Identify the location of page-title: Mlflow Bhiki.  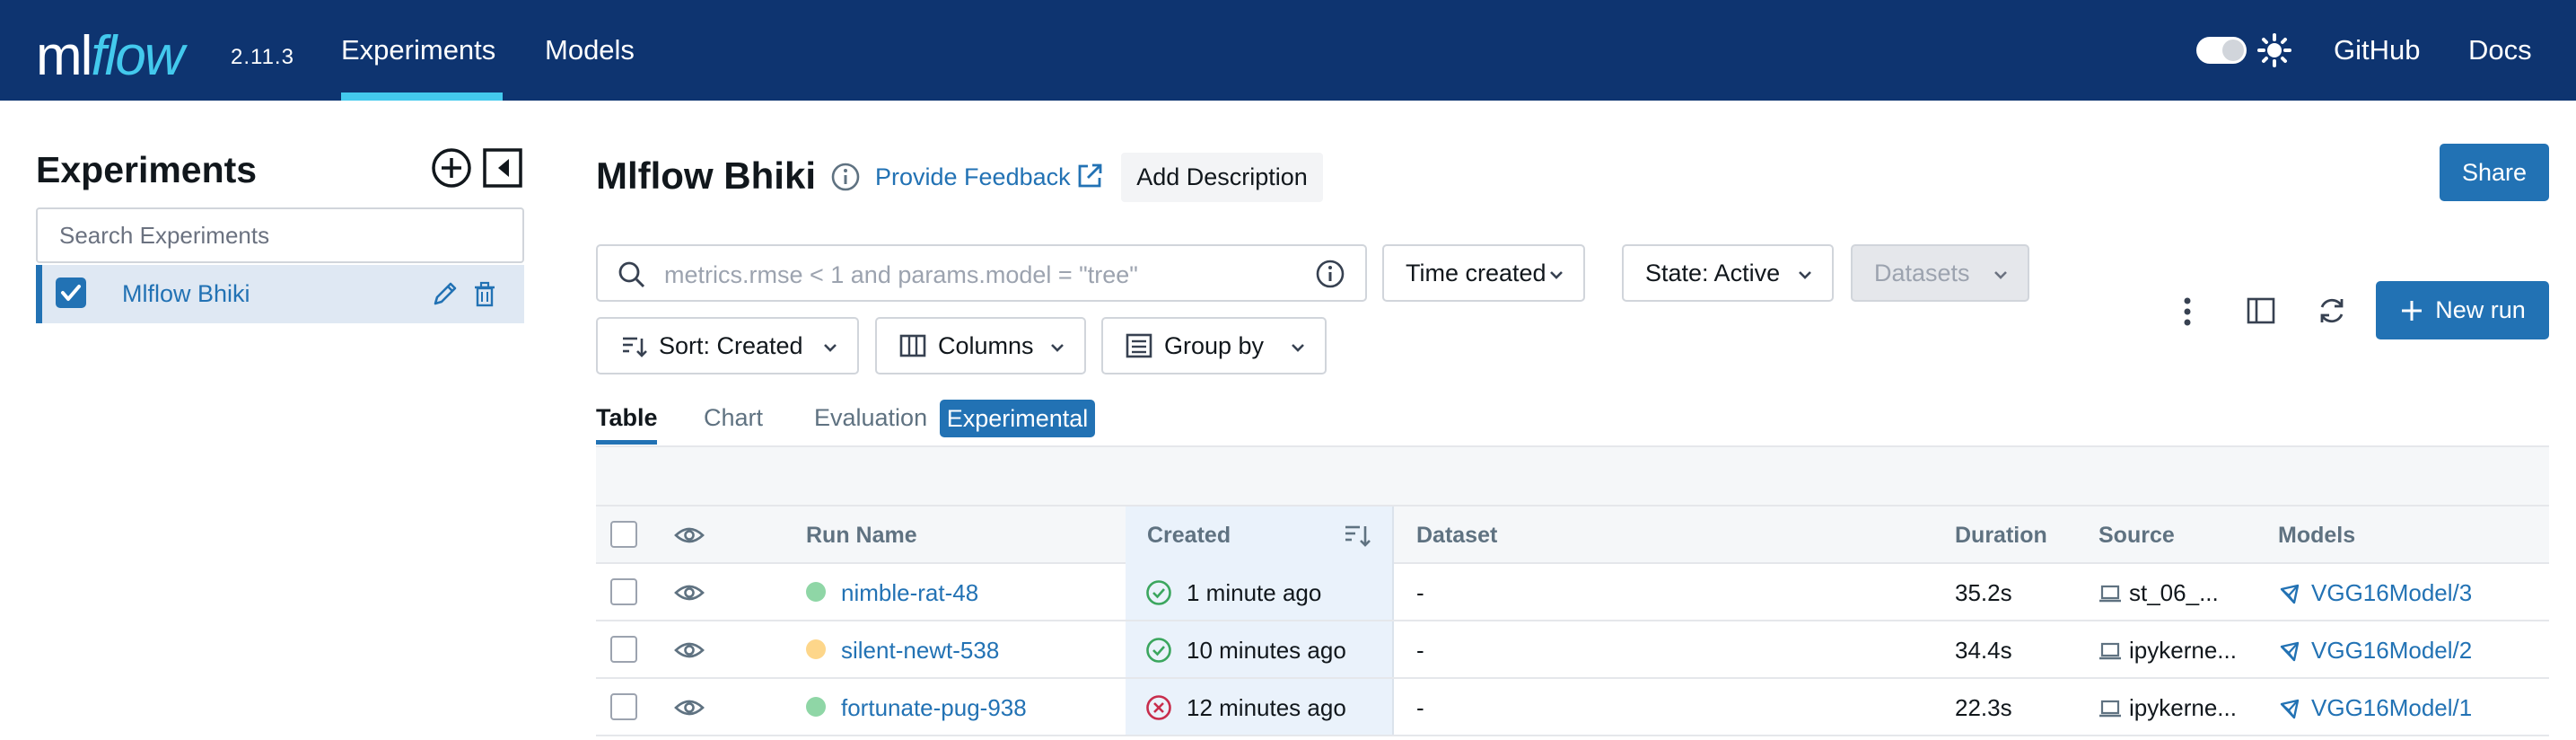
(706, 175).